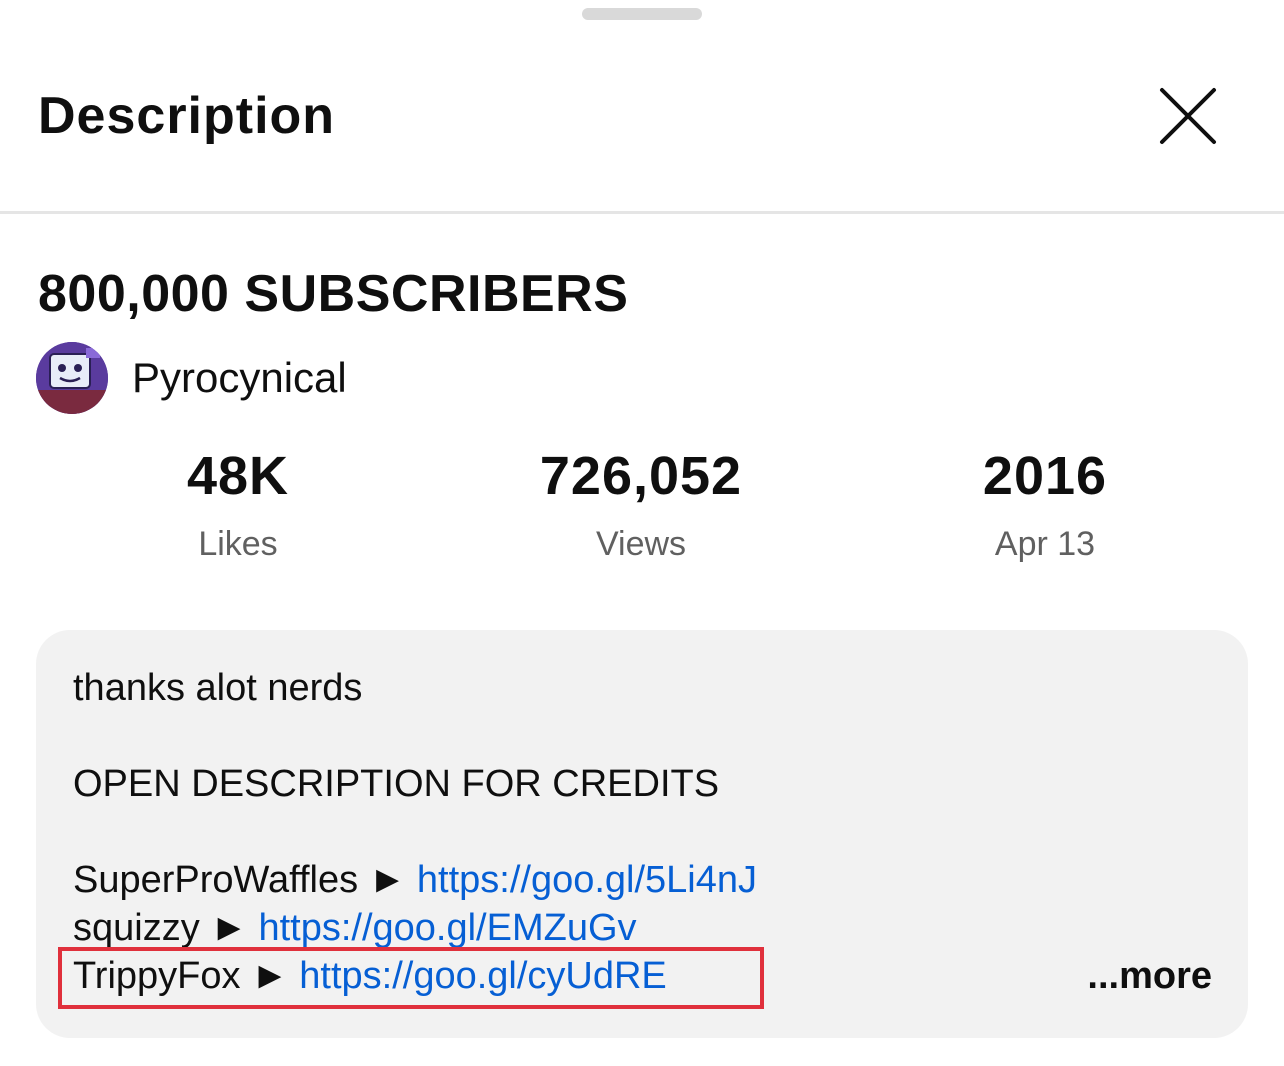  Describe the element at coordinates (239, 378) in the screenshot. I see `channel-name: Pyrocynical` at that location.